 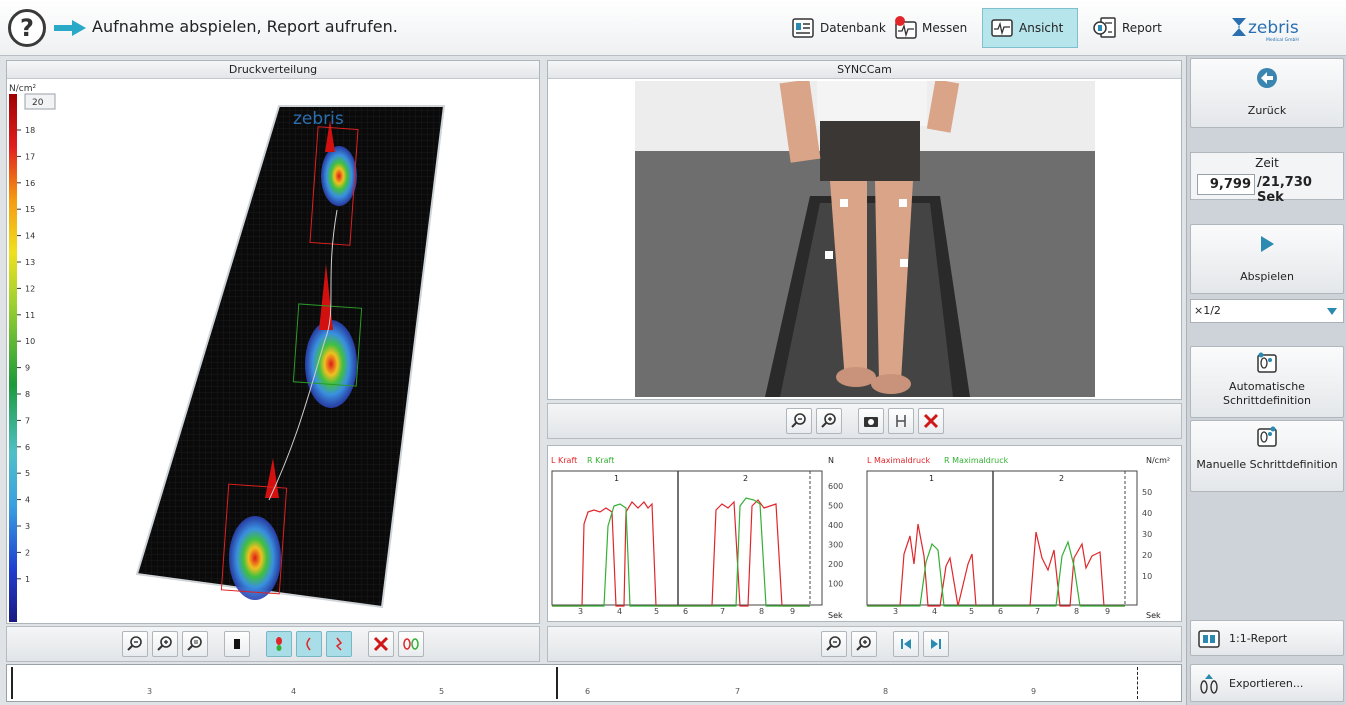 I want to click on plate-view-button, so click(x=237, y=644).